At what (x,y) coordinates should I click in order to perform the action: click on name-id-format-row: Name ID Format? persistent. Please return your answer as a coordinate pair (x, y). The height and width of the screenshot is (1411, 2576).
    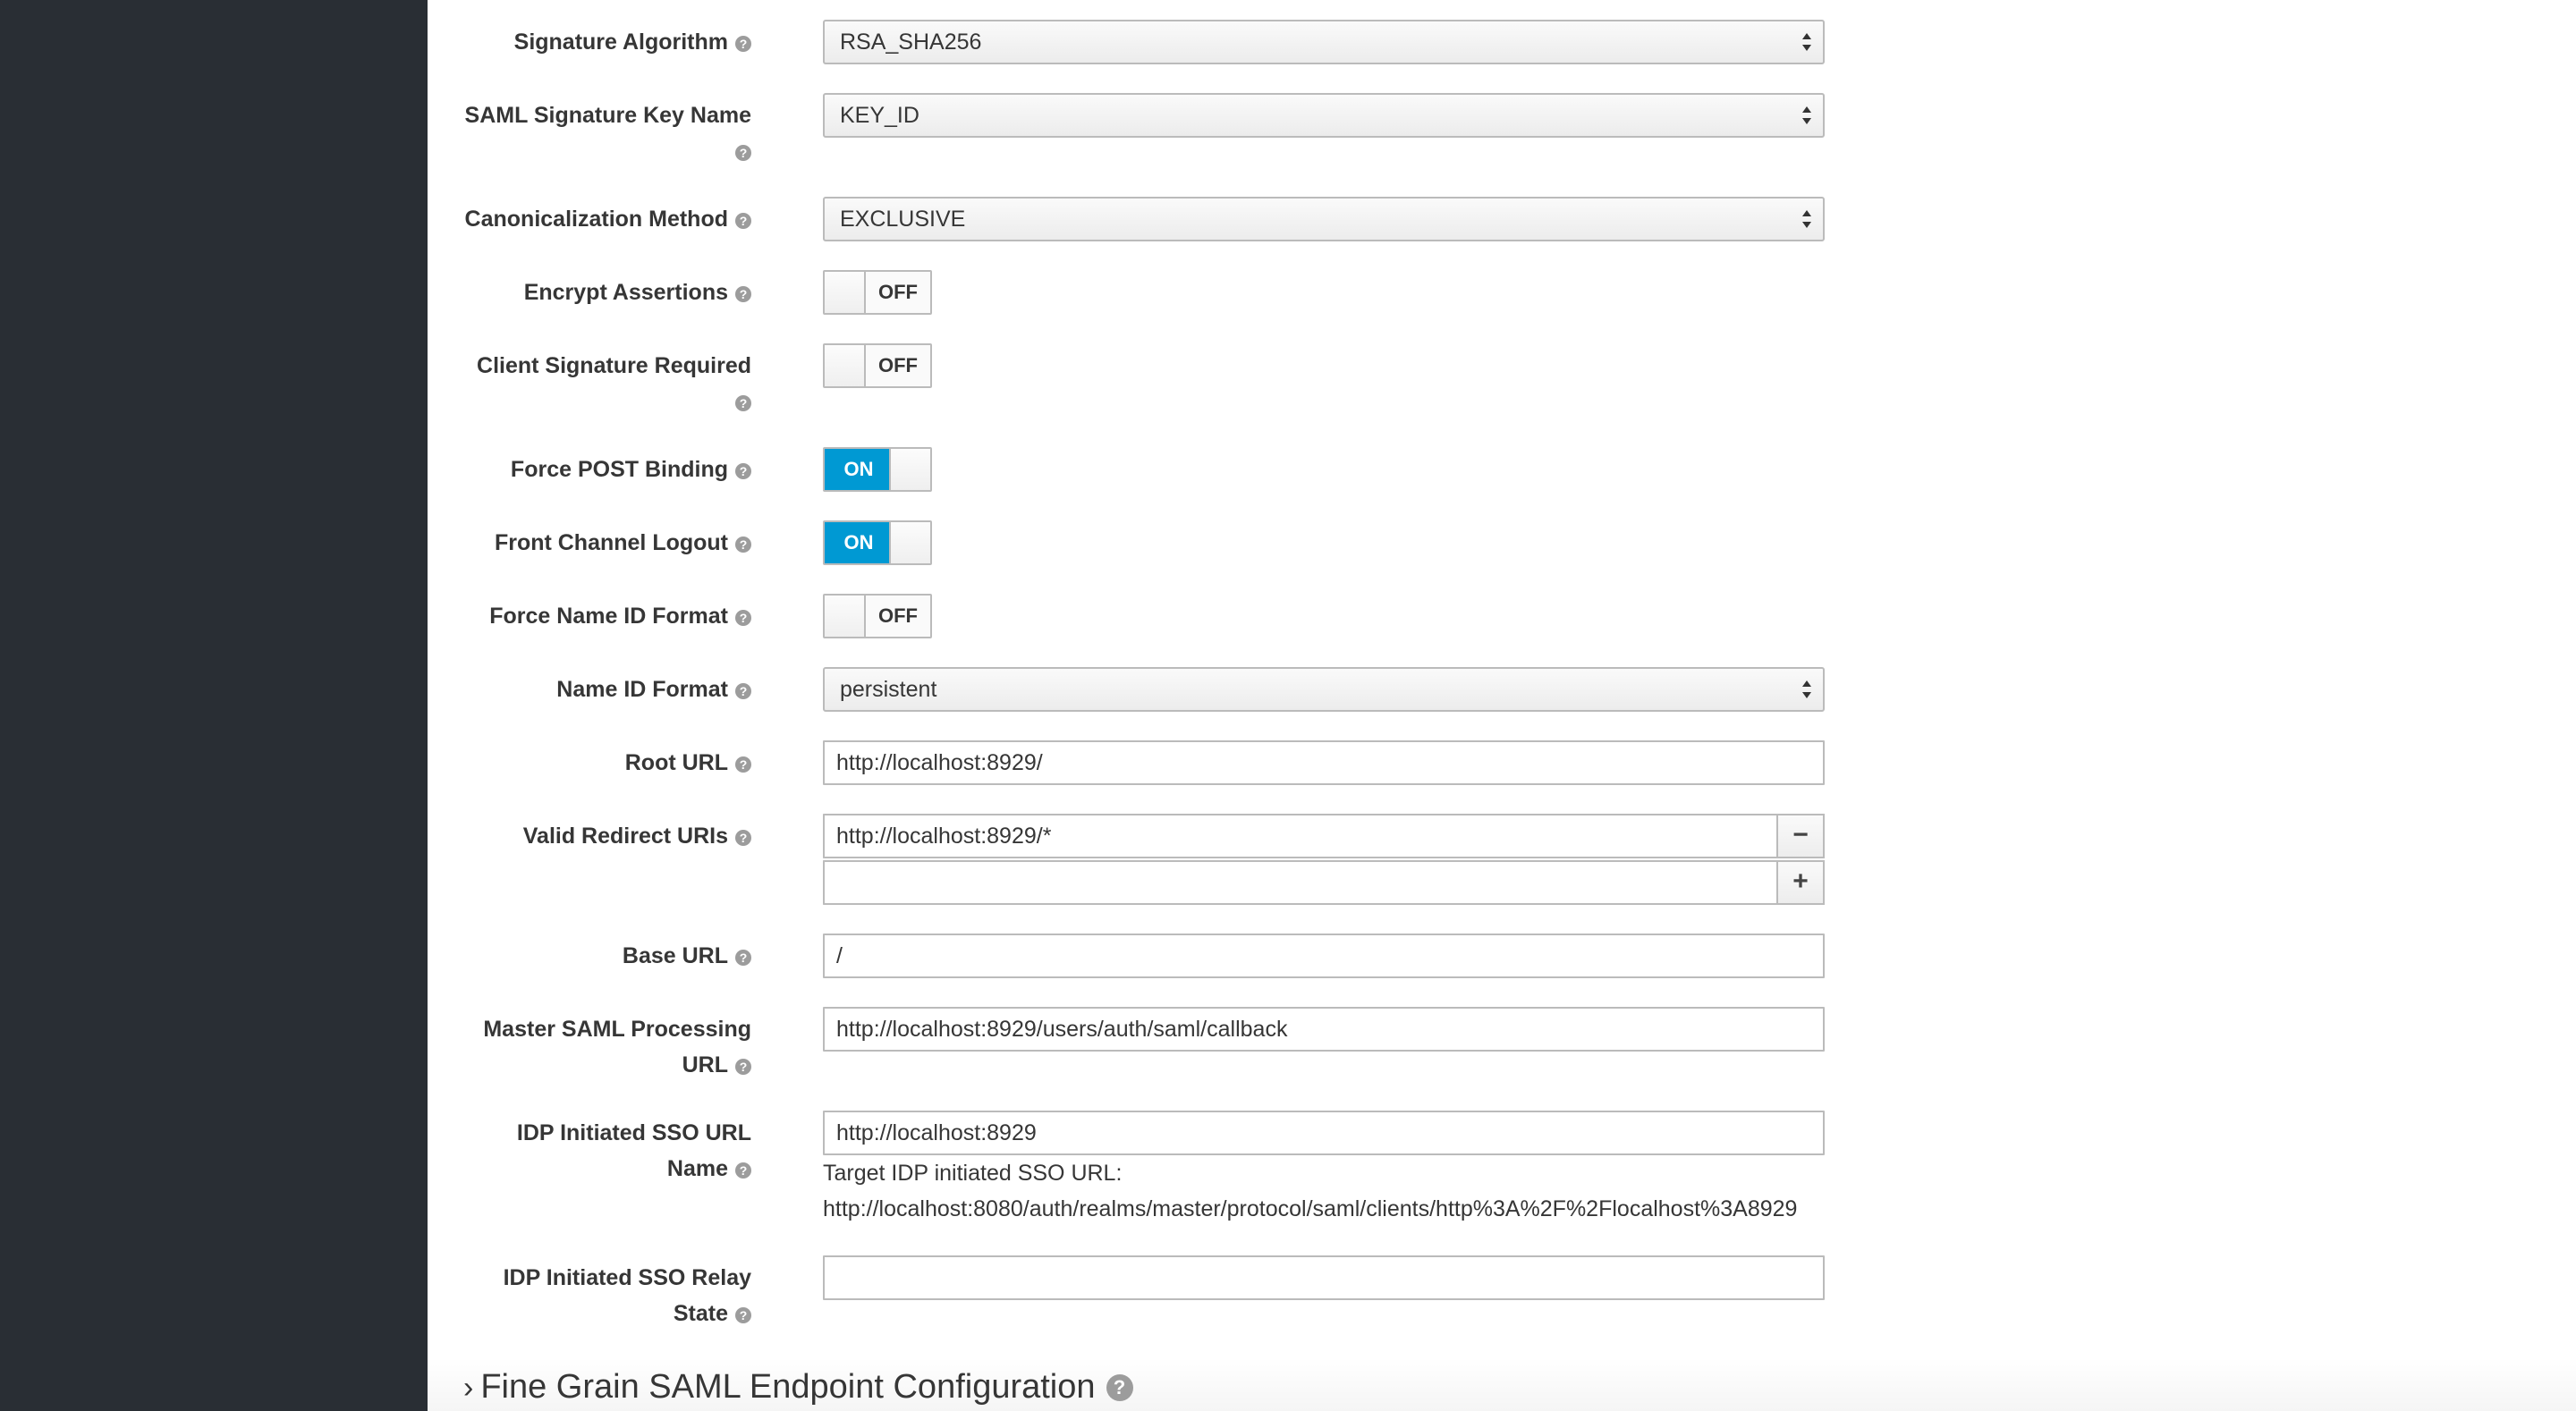
    Looking at the image, I should click on (1502, 689).